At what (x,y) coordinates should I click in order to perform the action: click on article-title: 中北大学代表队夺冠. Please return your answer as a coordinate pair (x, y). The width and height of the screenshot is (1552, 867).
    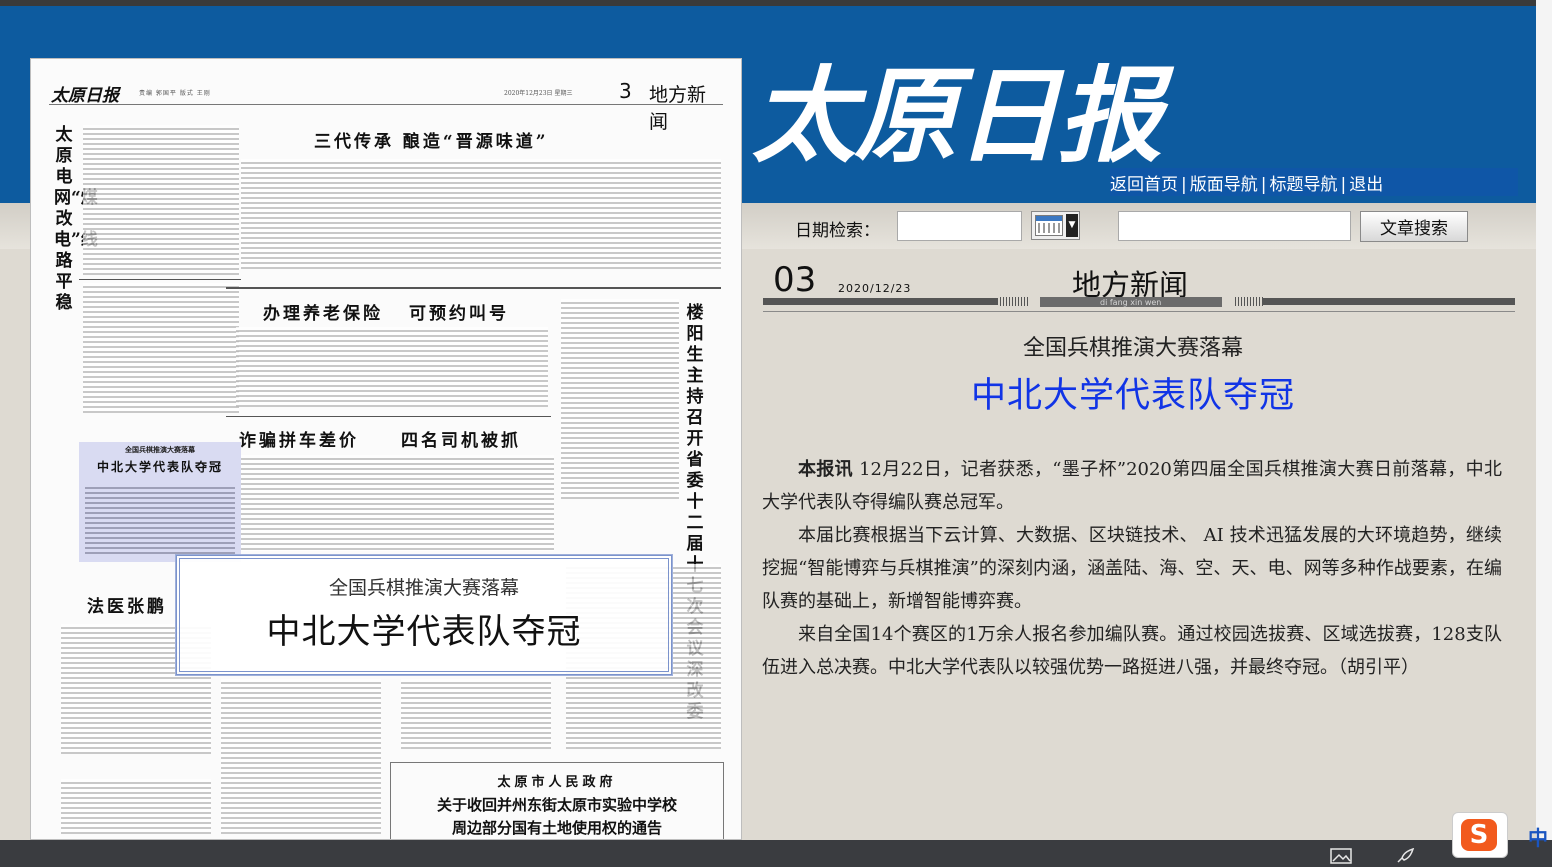
    Looking at the image, I should click on (1132, 396).